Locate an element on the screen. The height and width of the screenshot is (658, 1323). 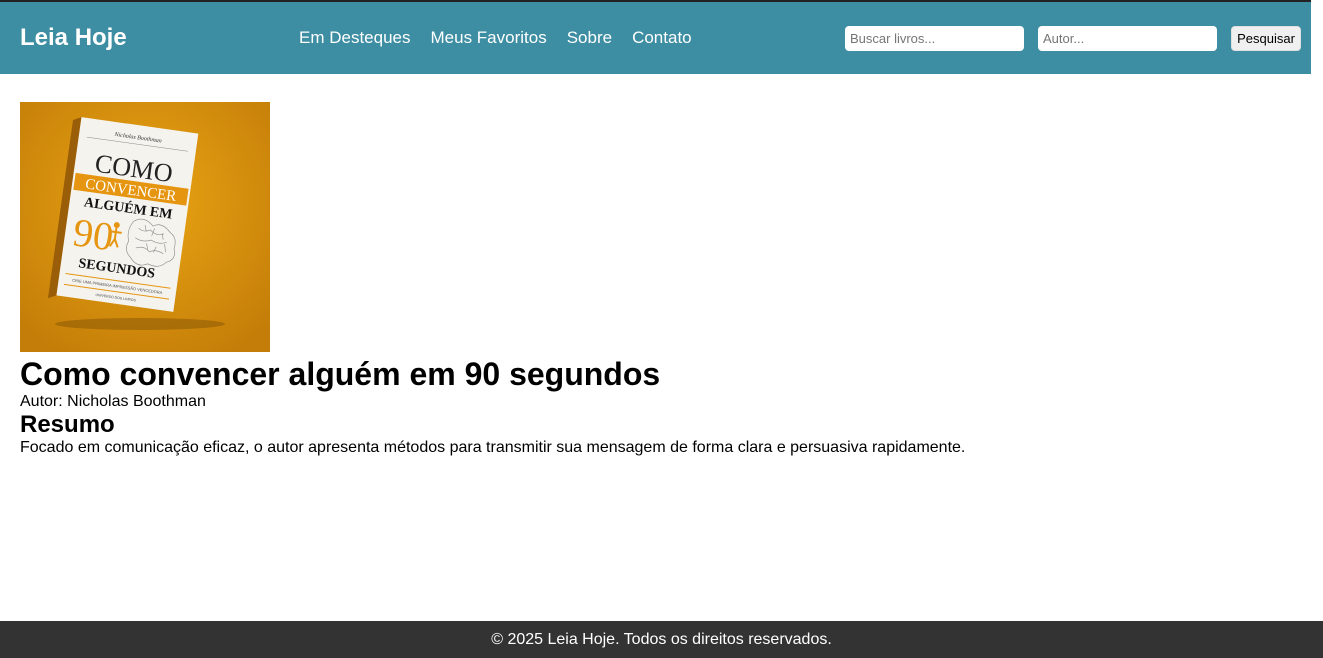
search-author-input is located at coordinates (1127, 38).